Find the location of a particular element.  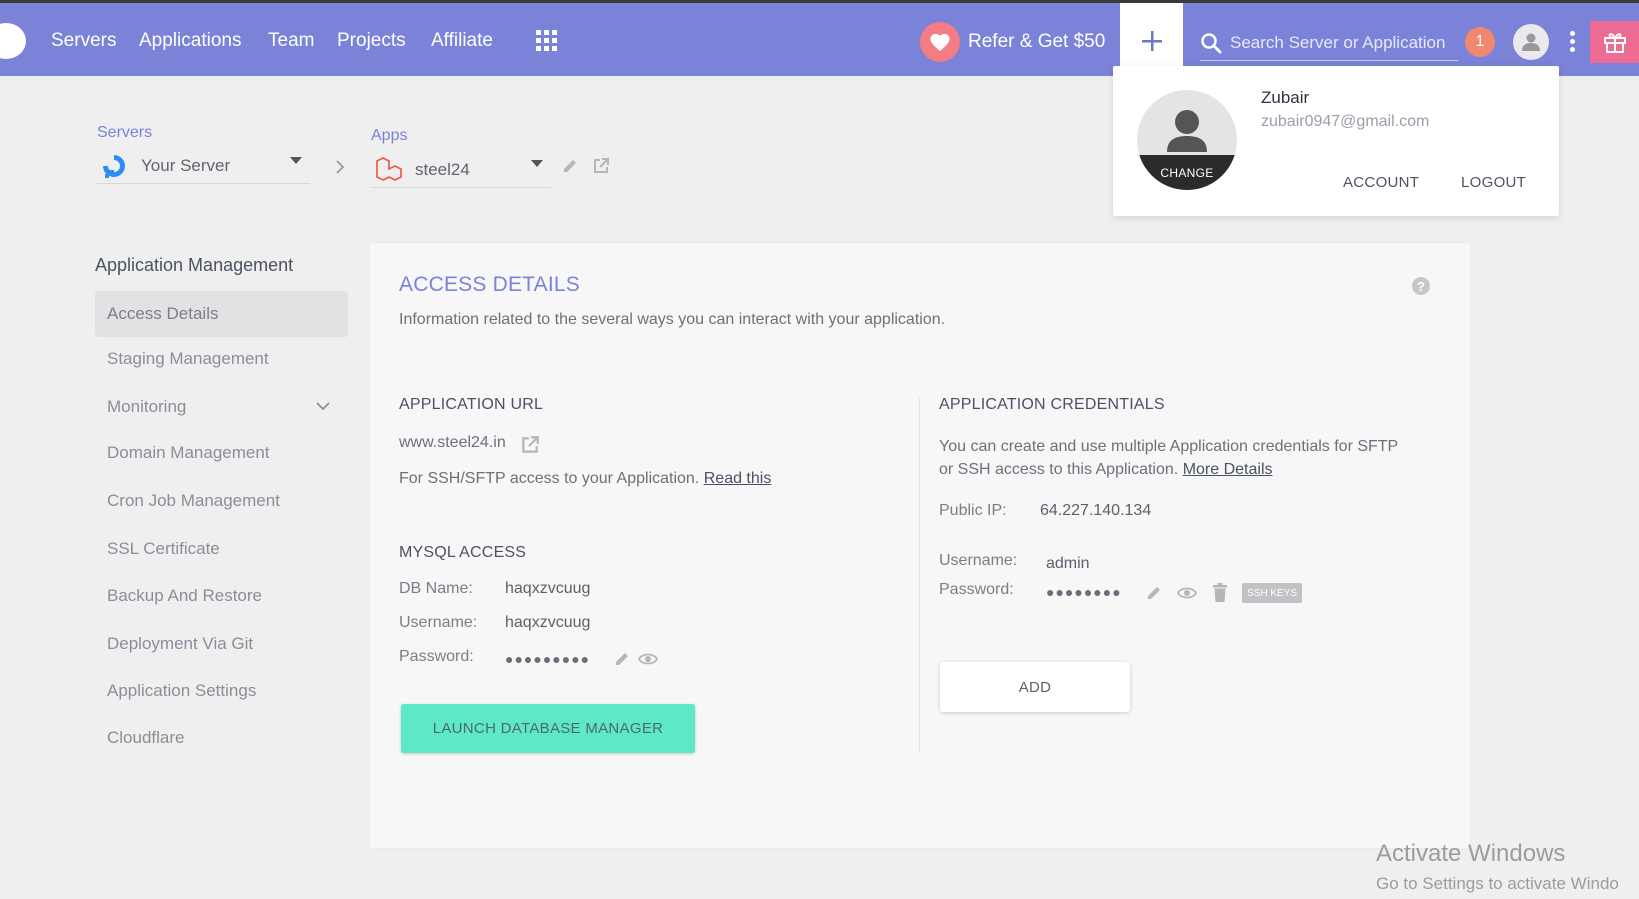

apps-label: Apps is located at coordinates (389, 135).